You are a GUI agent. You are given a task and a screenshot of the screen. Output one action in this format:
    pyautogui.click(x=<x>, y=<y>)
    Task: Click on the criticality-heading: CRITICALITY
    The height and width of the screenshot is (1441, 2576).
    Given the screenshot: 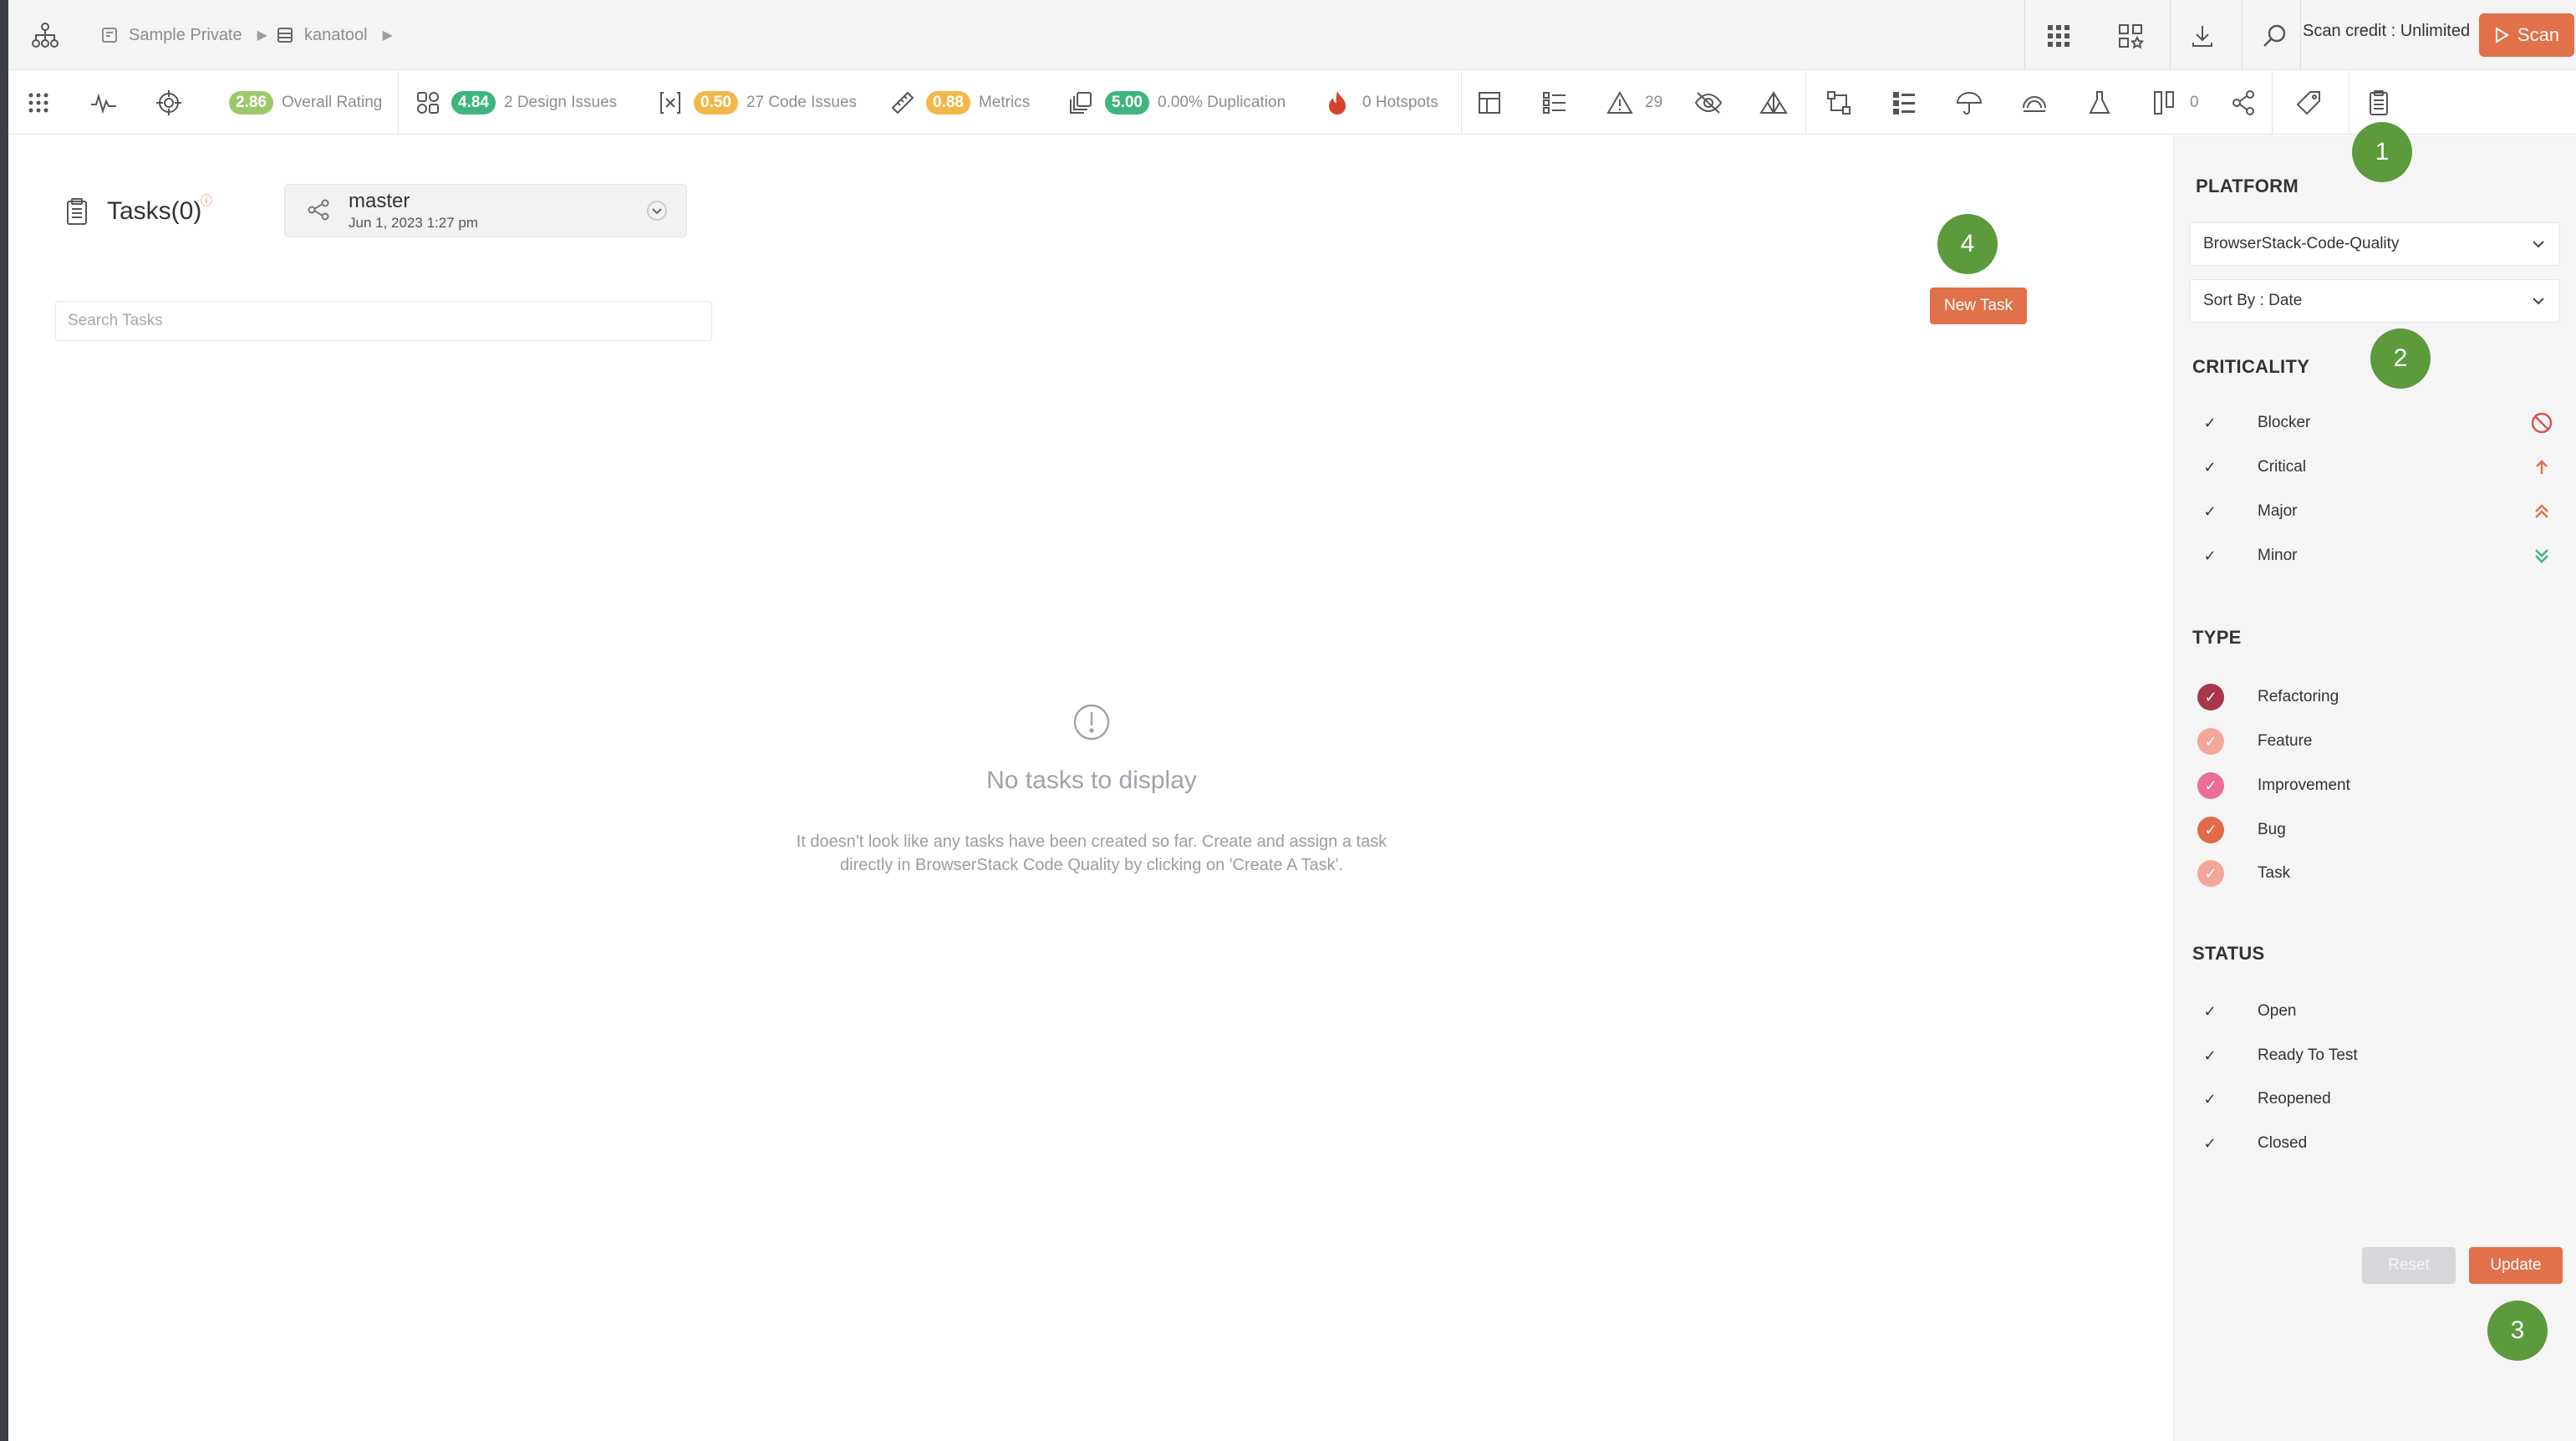 What is the action you would take?
    pyautogui.click(x=2251, y=367)
    